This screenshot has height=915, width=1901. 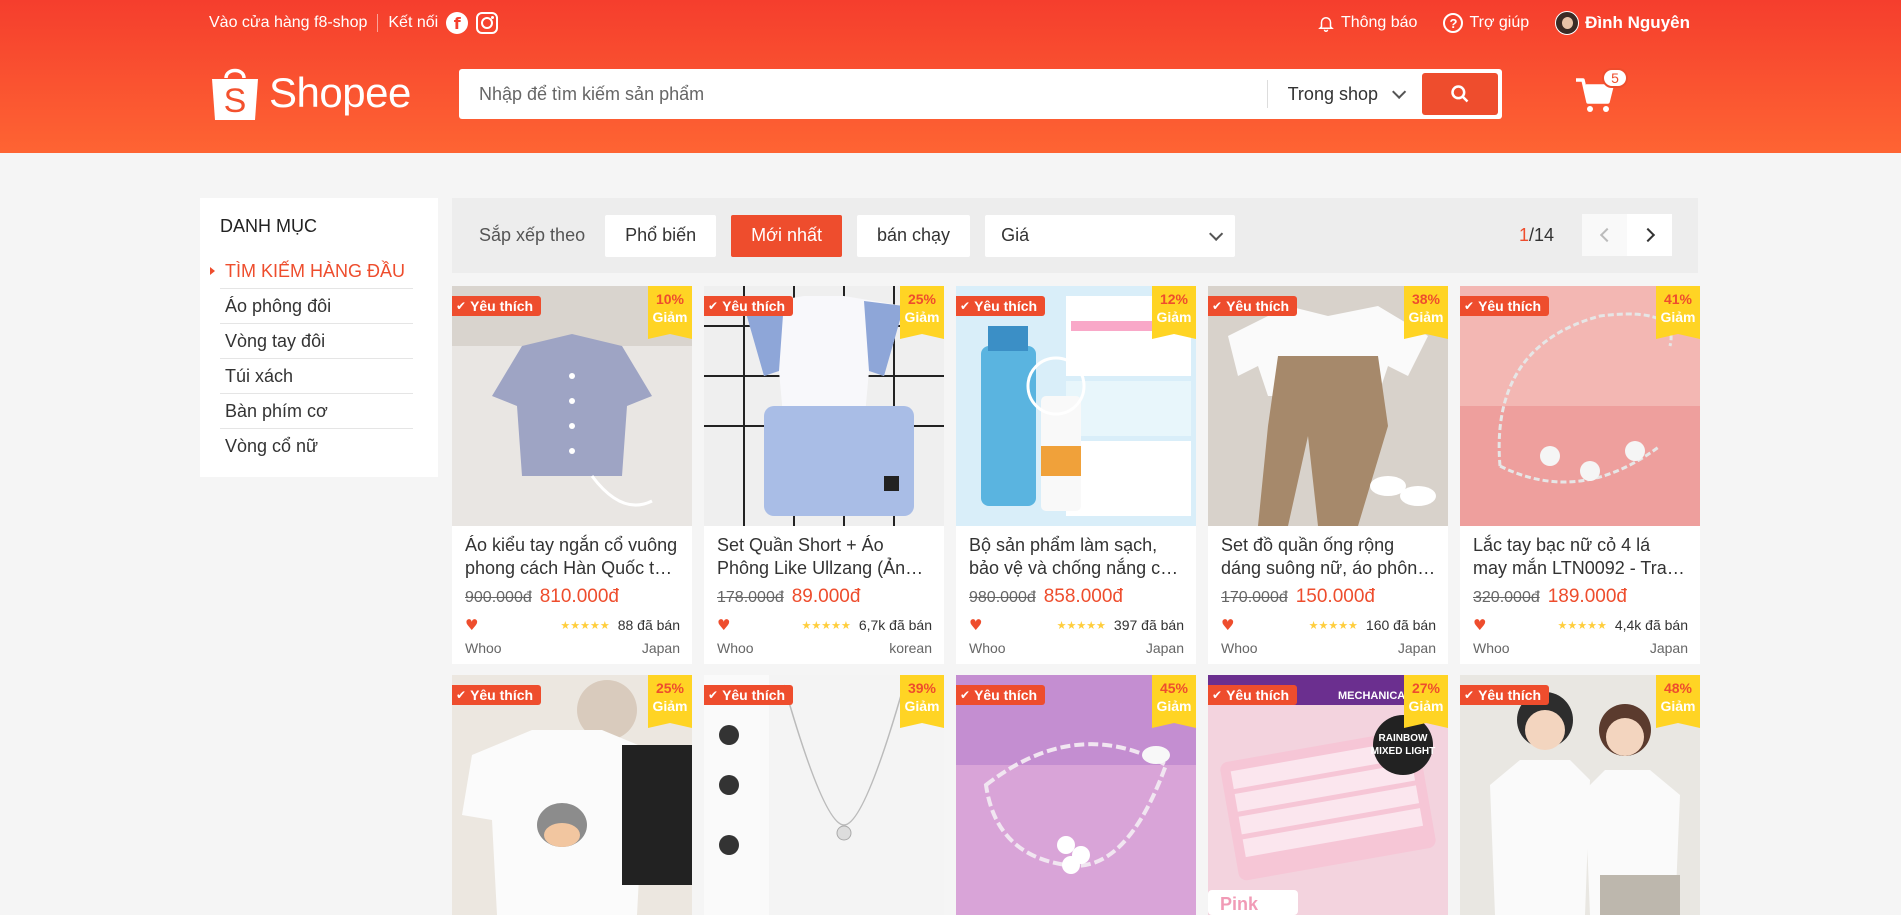 I want to click on product-image: ✔ Yêu thích 12% Giảm, so click(x=1076, y=406).